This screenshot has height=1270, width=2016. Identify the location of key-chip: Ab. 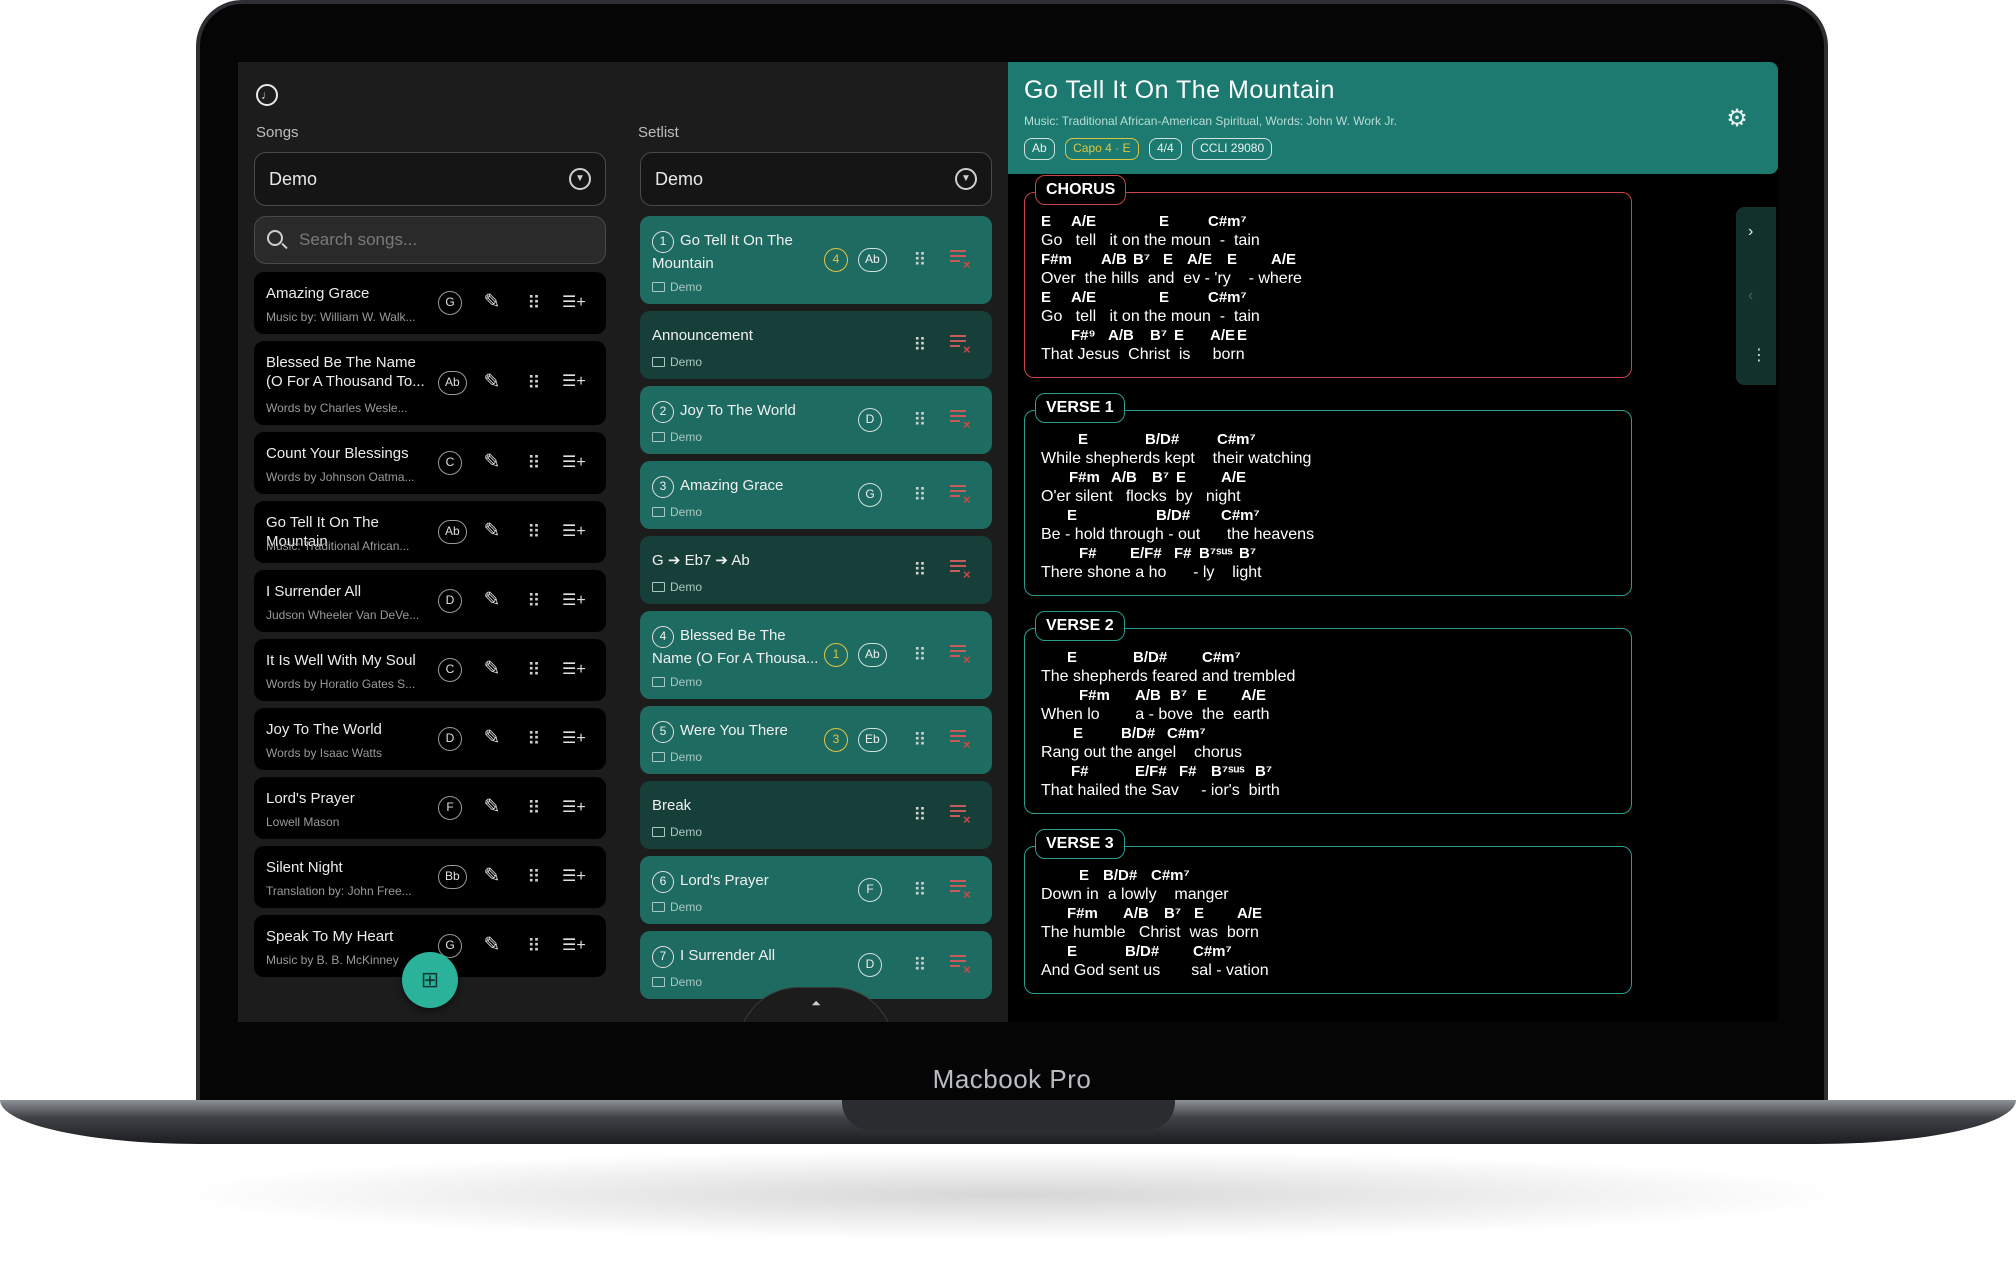
(1039, 149).